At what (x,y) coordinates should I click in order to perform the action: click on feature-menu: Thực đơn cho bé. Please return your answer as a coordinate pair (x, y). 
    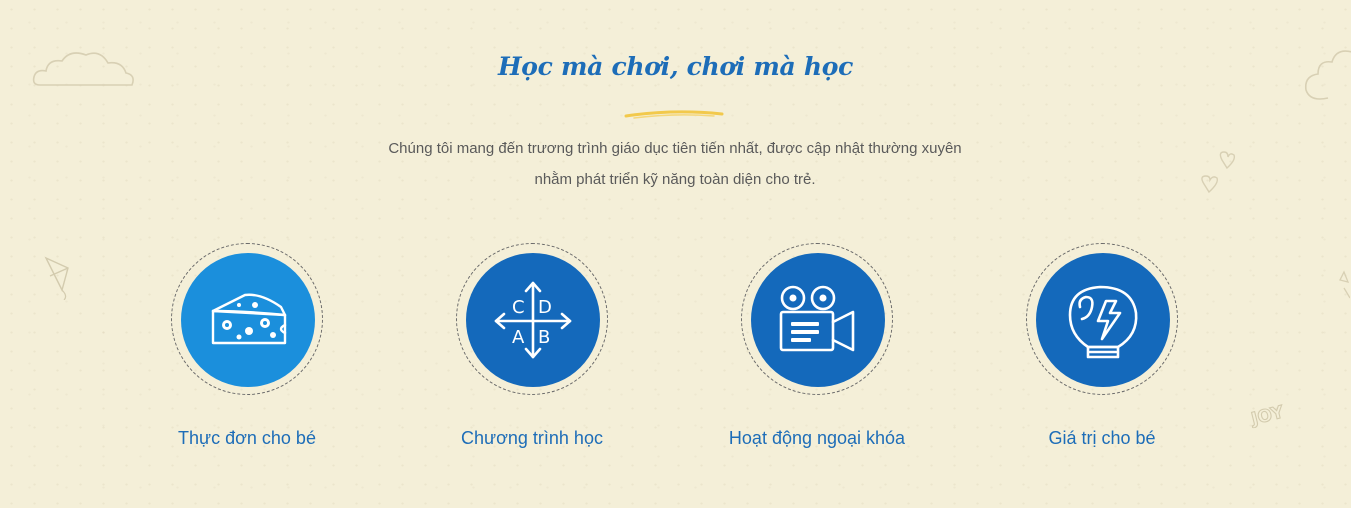
    Looking at the image, I should click on (247, 346).